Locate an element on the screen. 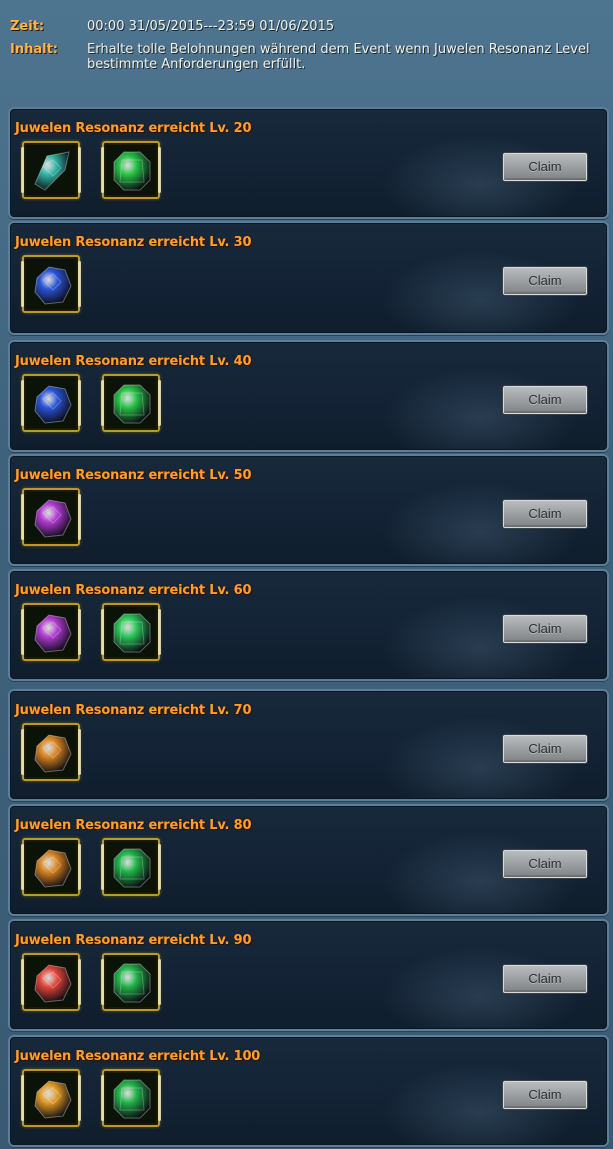 This screenshot has width=613, height=1149. reward-card: Juwelen Resonanz erreicht Lv. 50 Claim is located at coordinates (308, 510).